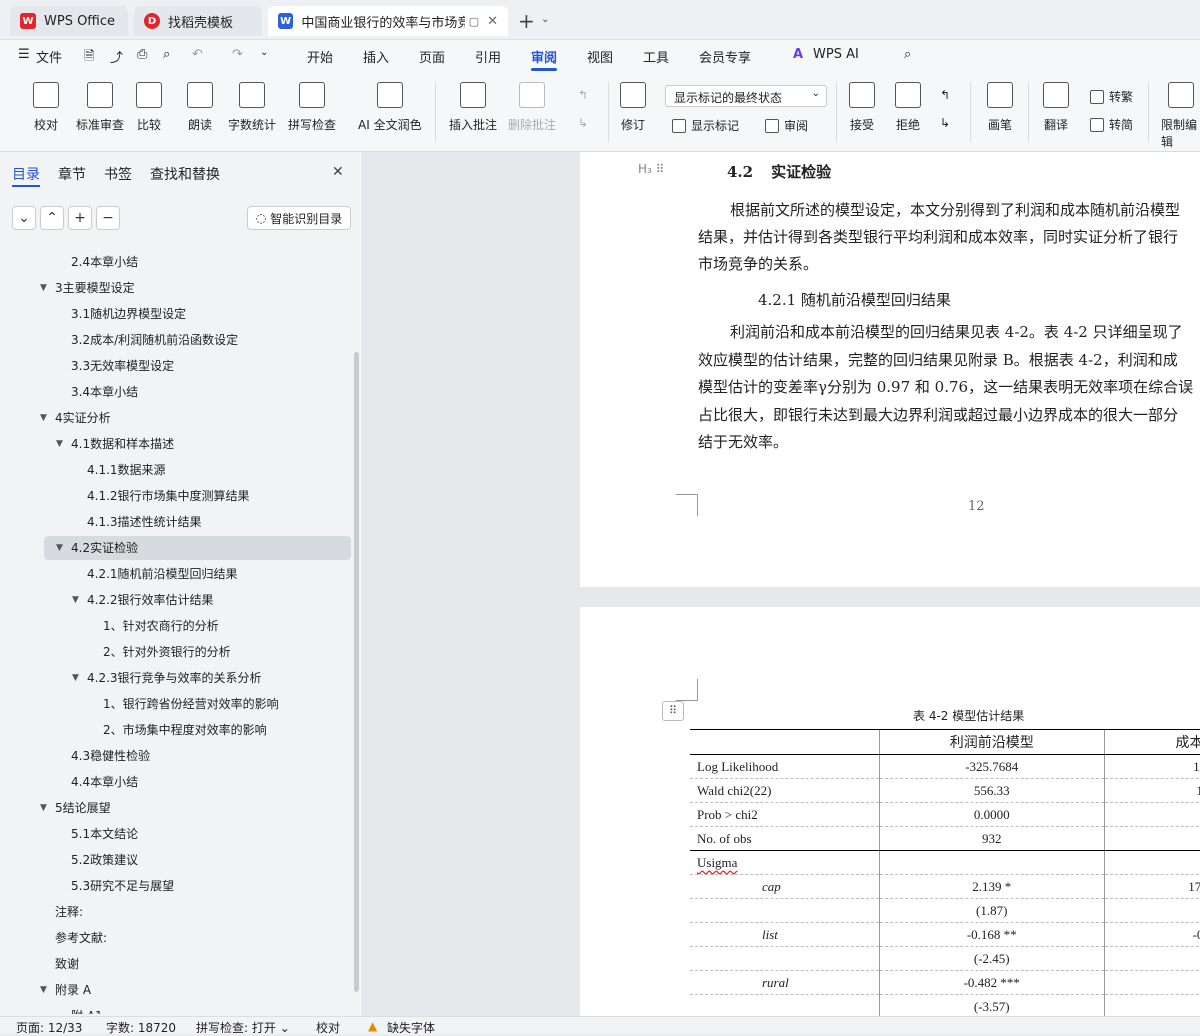  I want to click on window-icon: ▢, so click(474, 21).